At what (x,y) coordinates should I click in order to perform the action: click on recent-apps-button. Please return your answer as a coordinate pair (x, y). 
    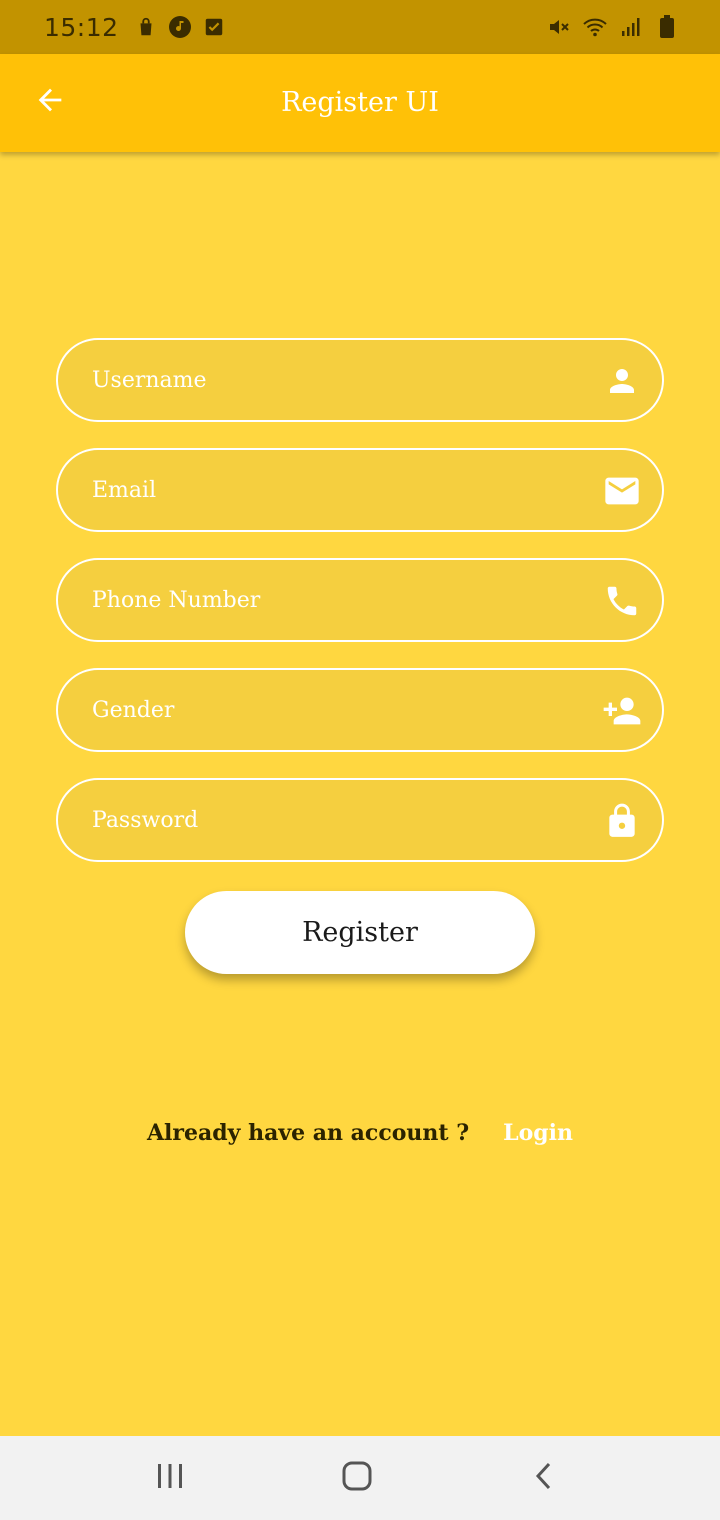
    Looking at the image, I should click on (170, 1478).